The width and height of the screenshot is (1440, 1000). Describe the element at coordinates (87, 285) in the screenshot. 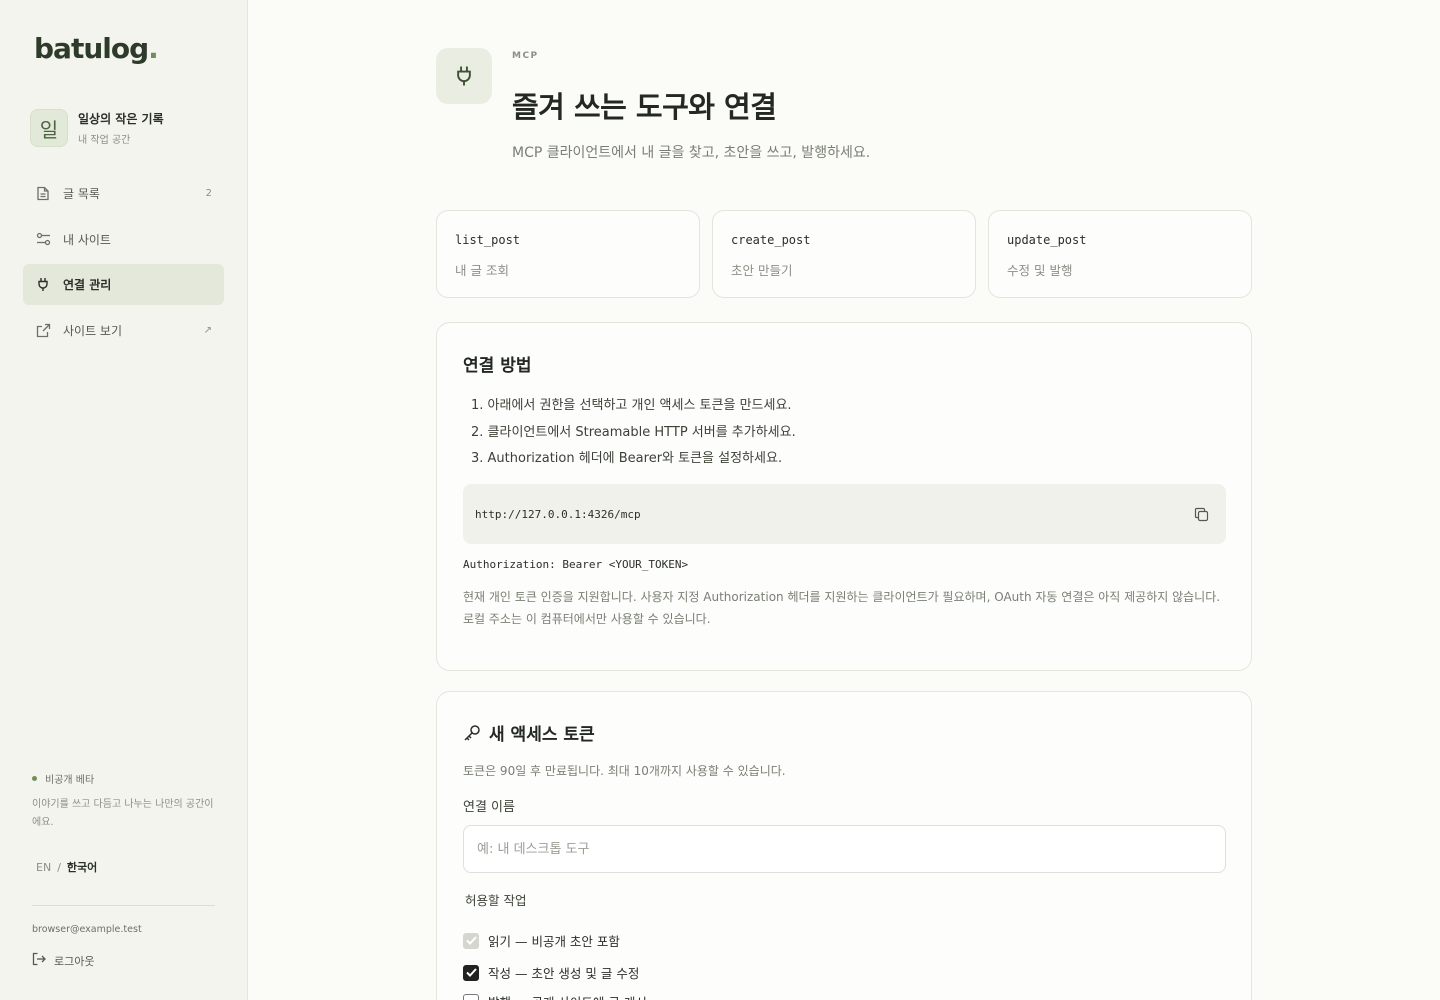

I see `sidebar-item-label: 연결 관리` at that location.